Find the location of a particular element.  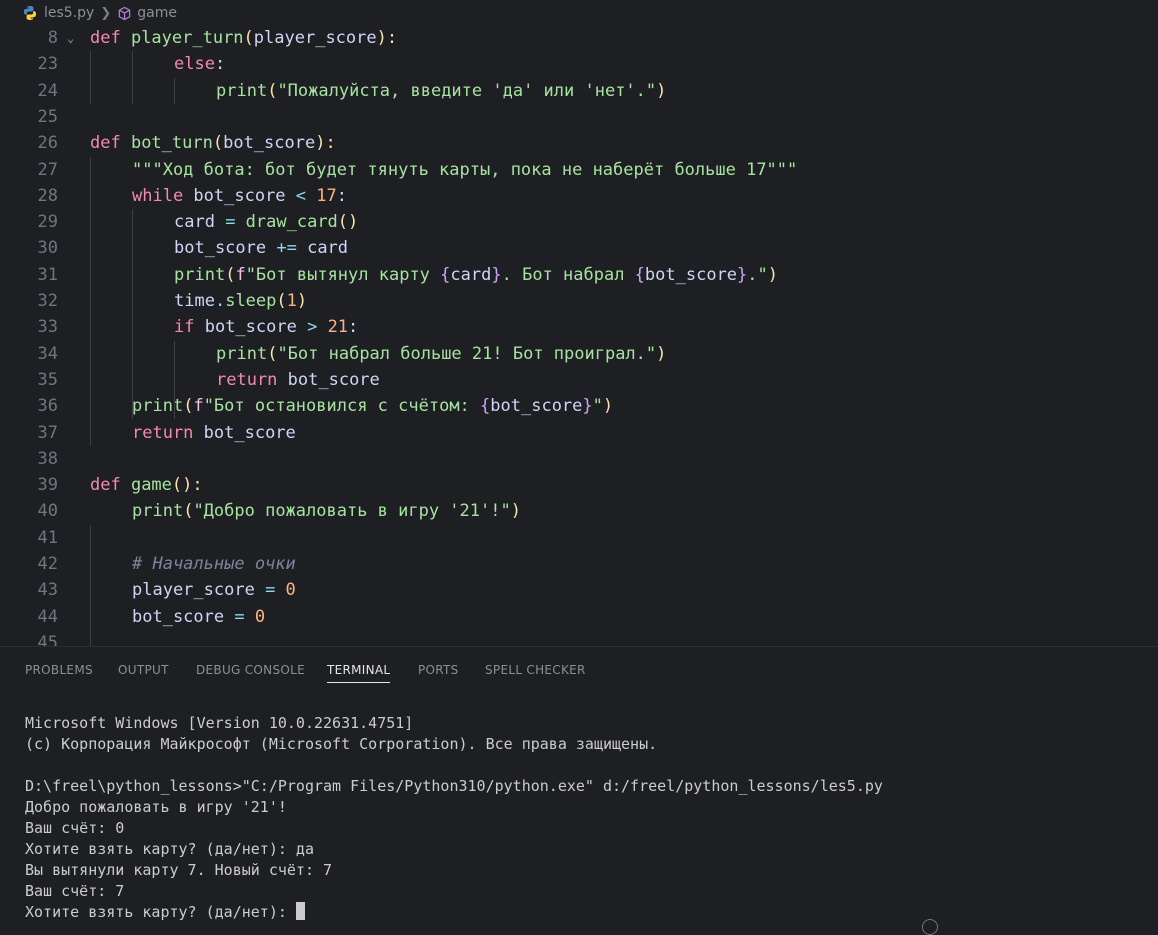

code-token: draw_card is located at coordinates (291, 222).